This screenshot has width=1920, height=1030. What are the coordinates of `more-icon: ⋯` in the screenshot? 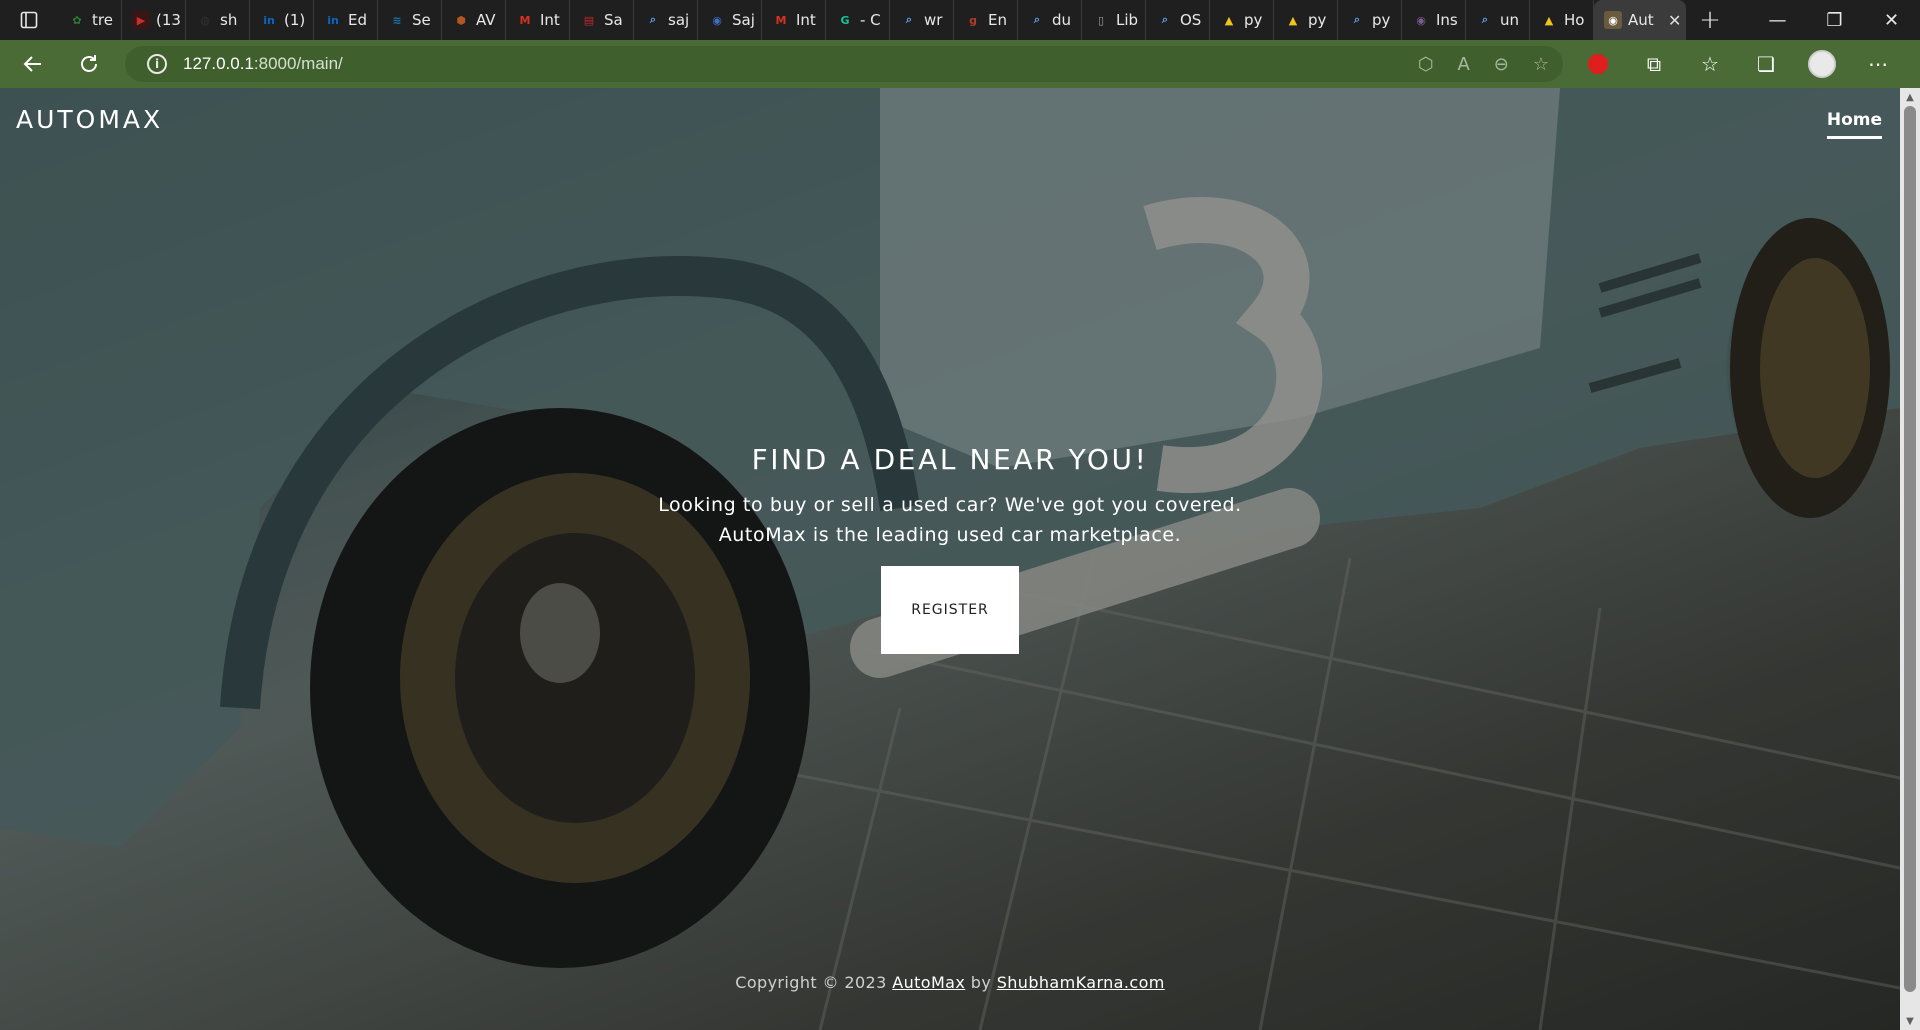 It's located at (1878, 64).